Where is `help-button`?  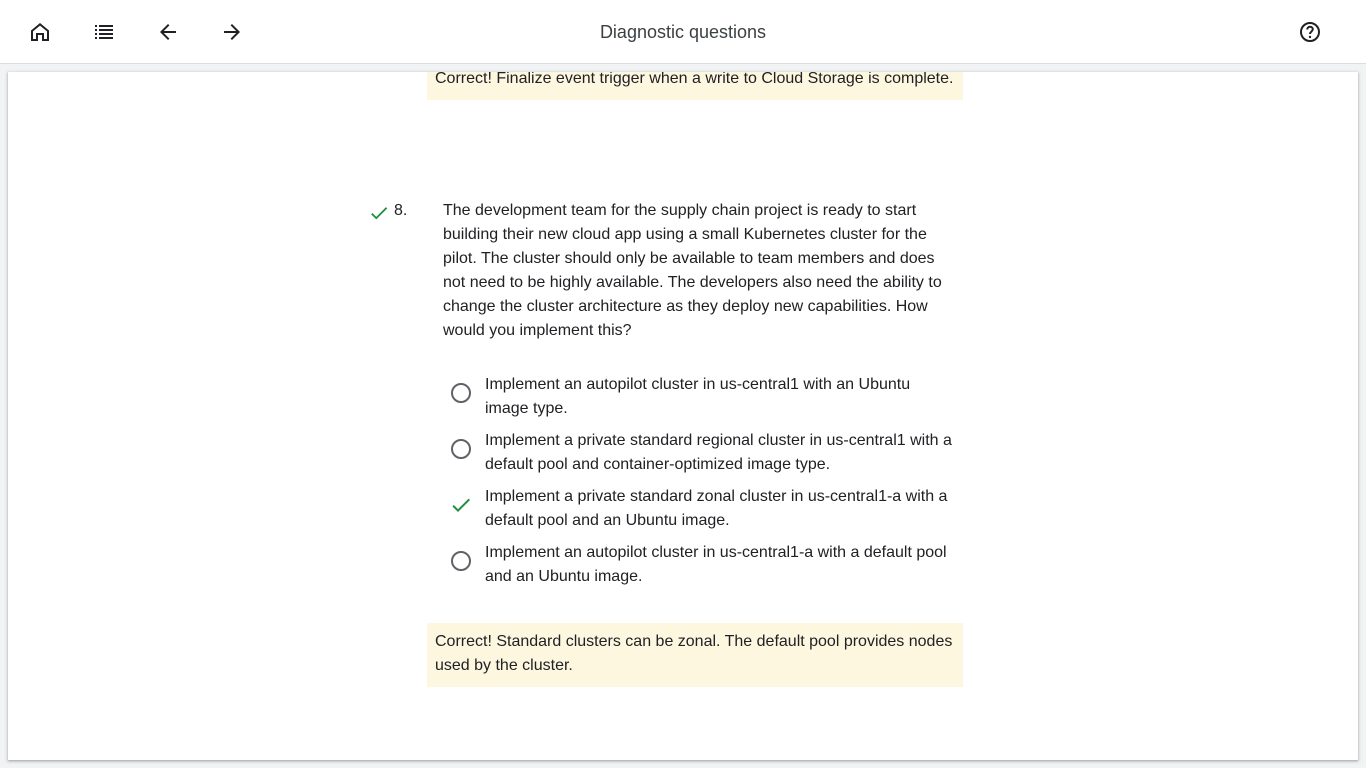 help-button is located at coordinates (1310, 32).